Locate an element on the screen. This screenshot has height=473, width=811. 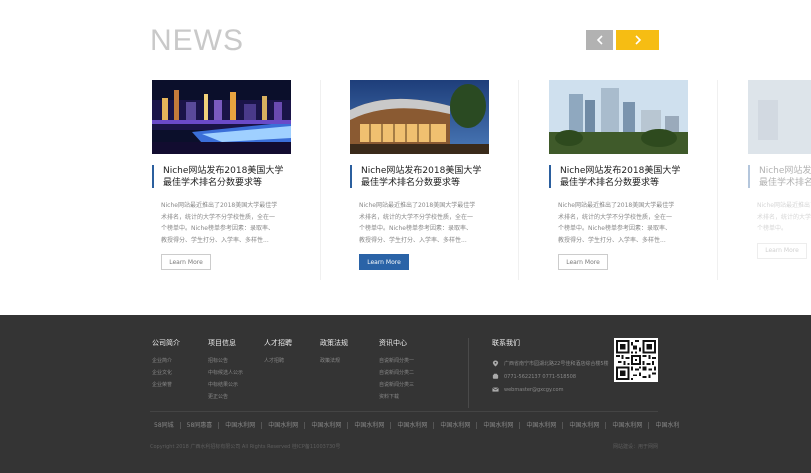
footer-col-title: 人才招聘 is located at coordinates (278, 343).